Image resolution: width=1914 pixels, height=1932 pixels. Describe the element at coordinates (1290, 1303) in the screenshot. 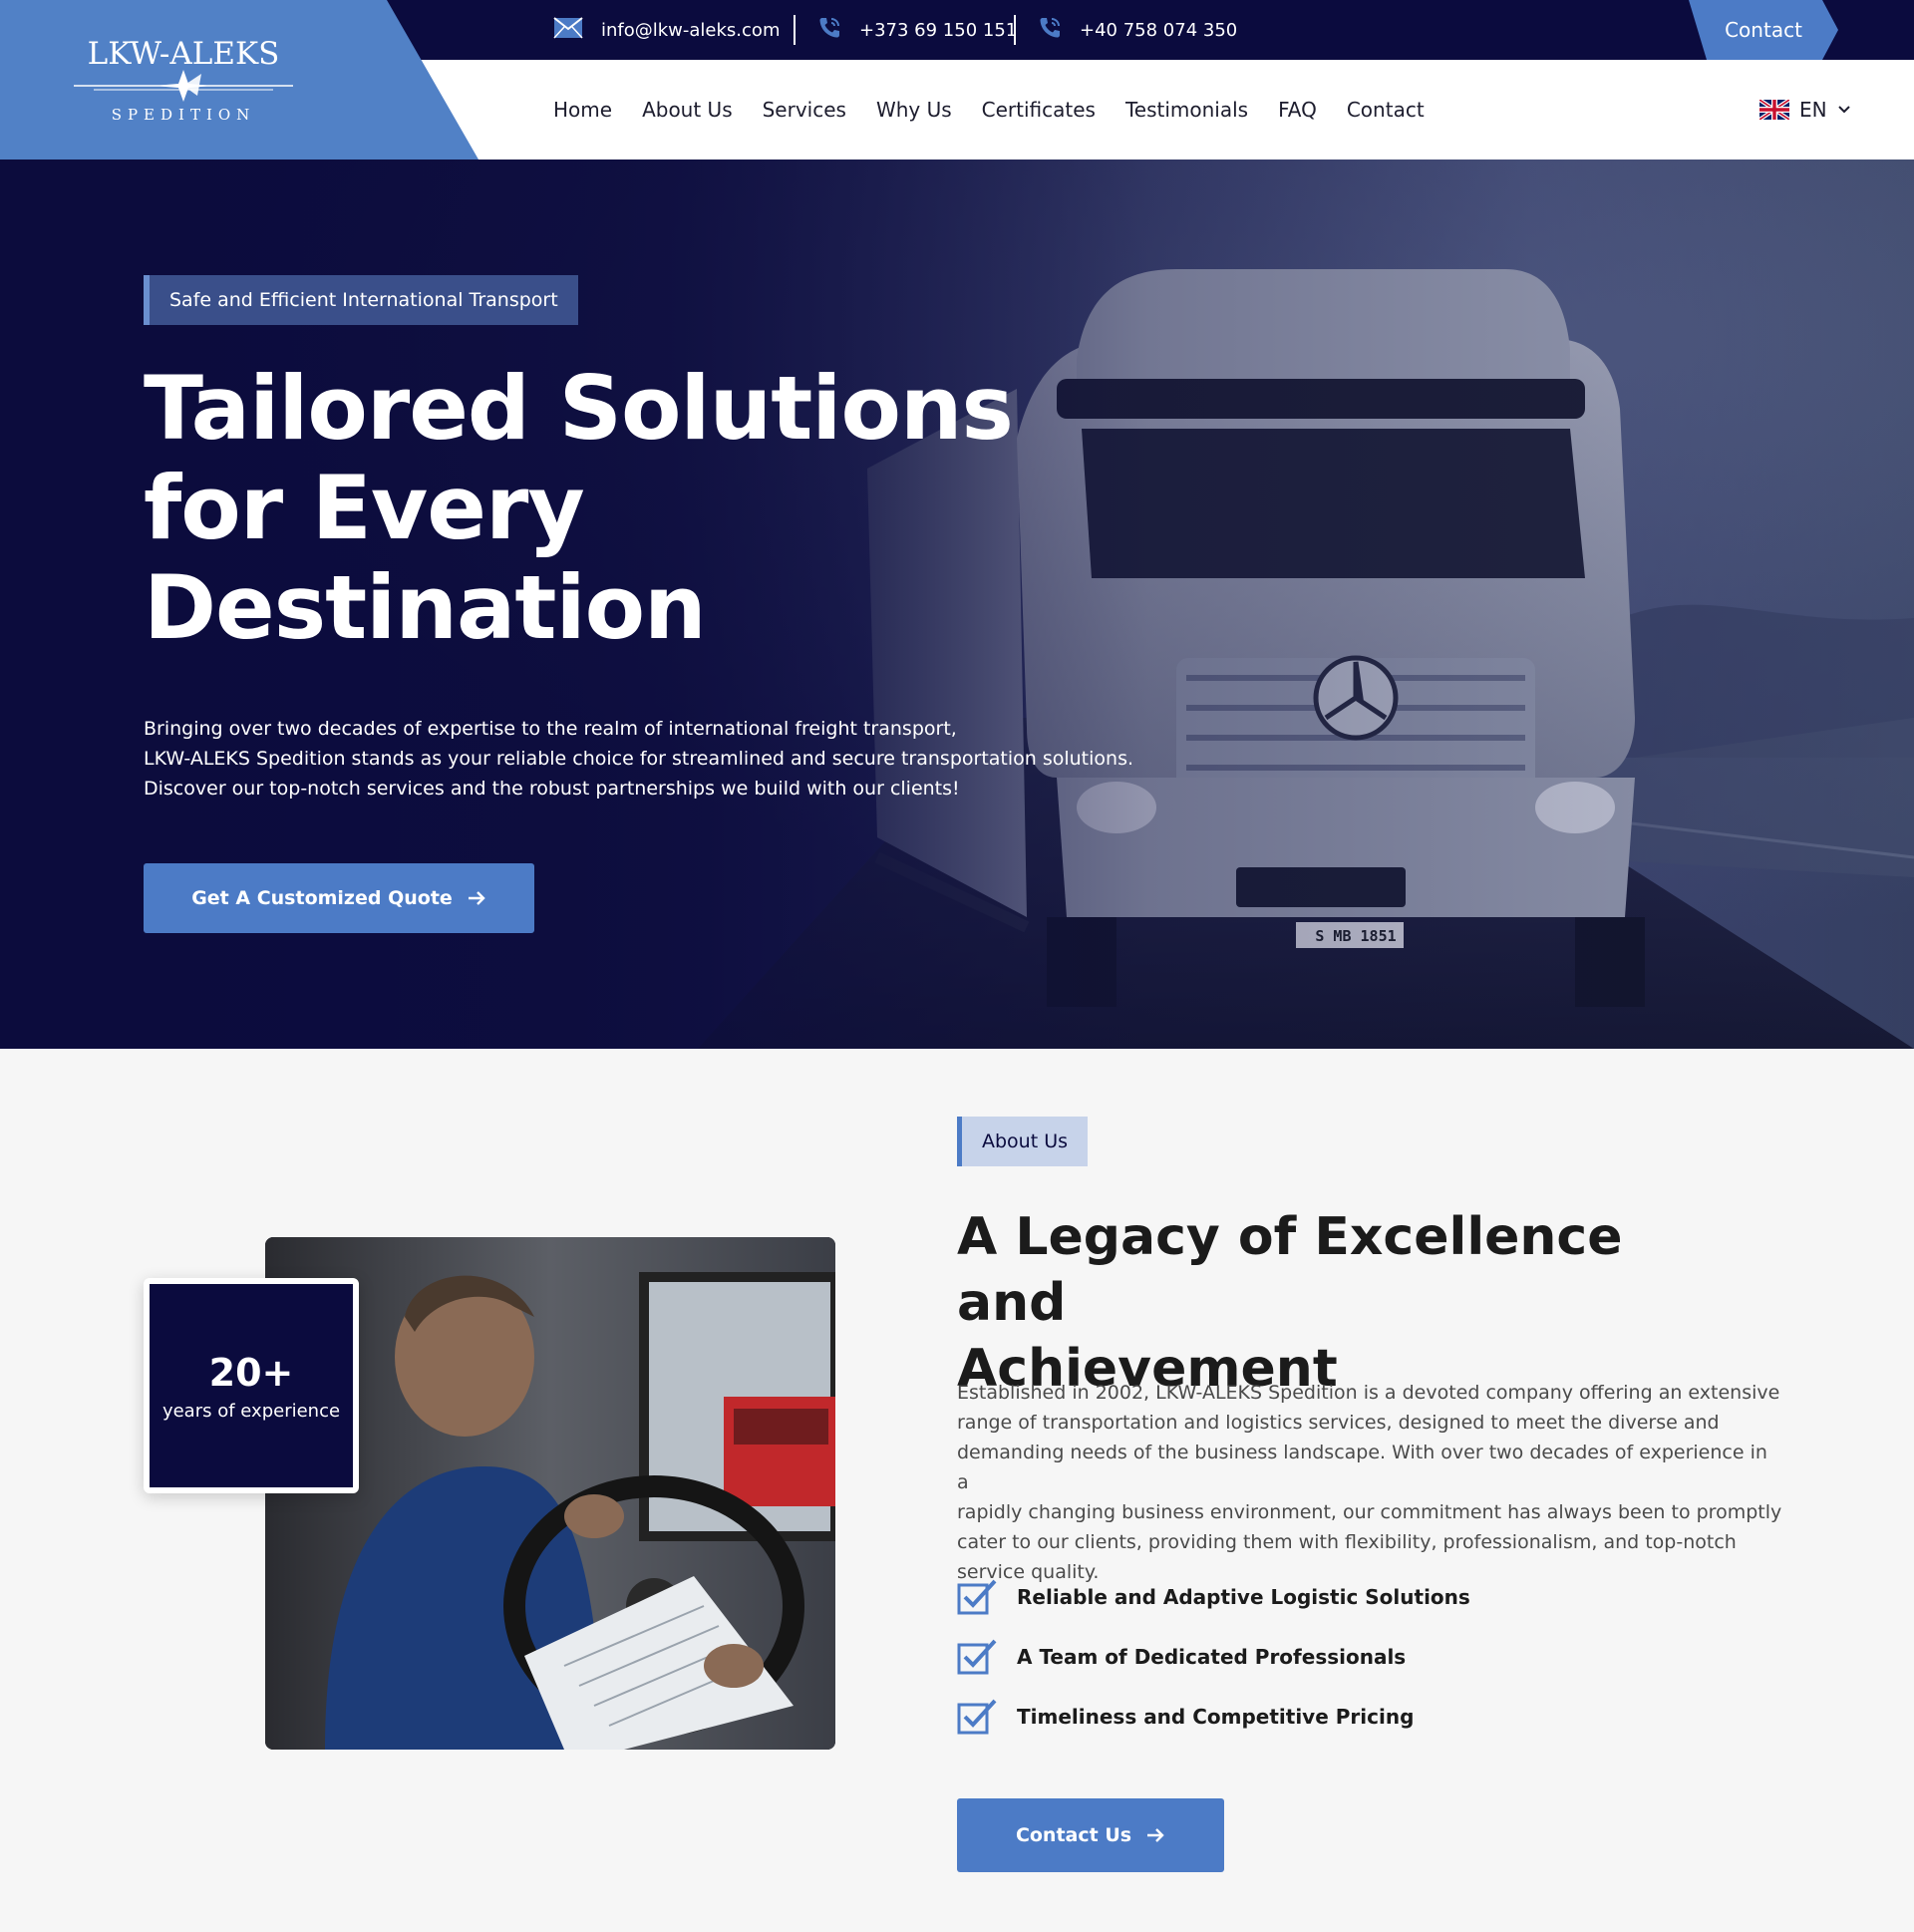

I see `about-title: A Legacy of Excellence and Achievement` at that location.